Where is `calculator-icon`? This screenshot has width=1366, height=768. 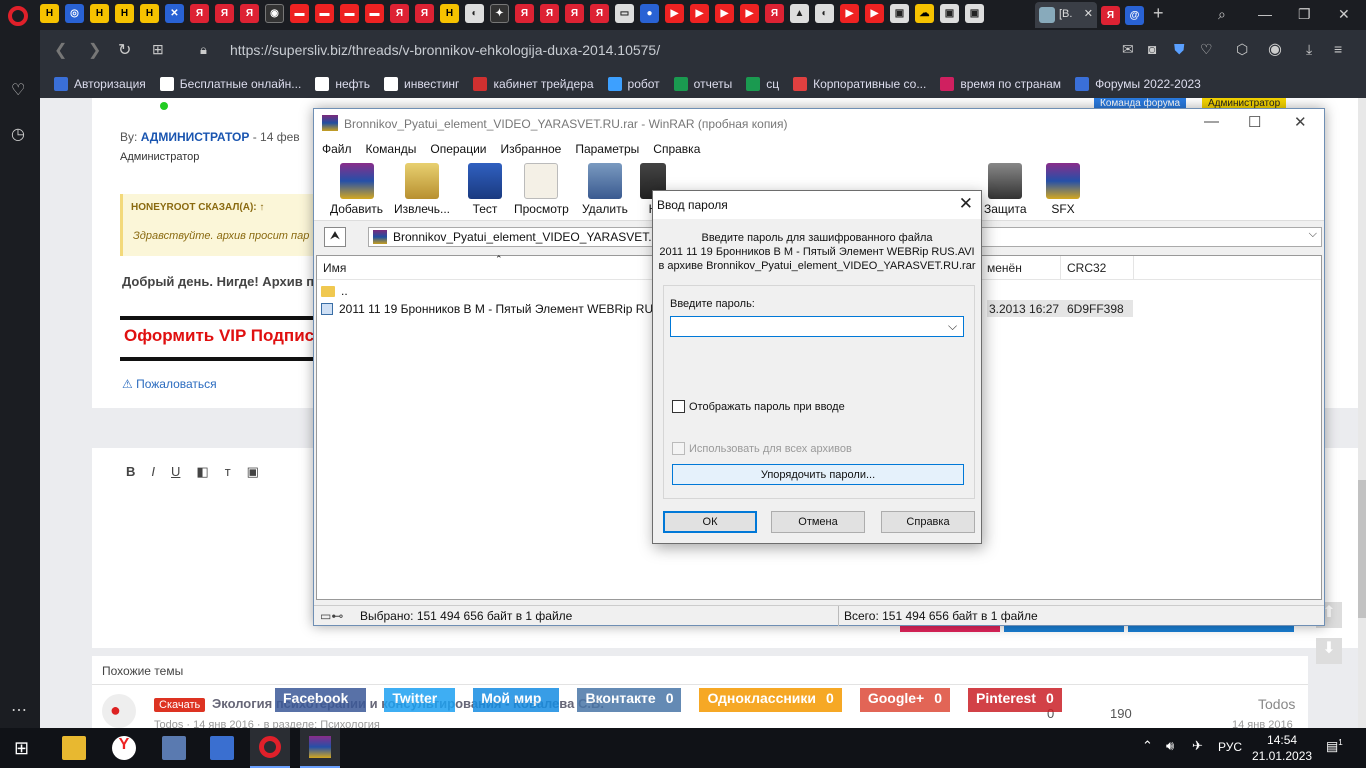 calculator-icon is located at coordinates (222, 748).